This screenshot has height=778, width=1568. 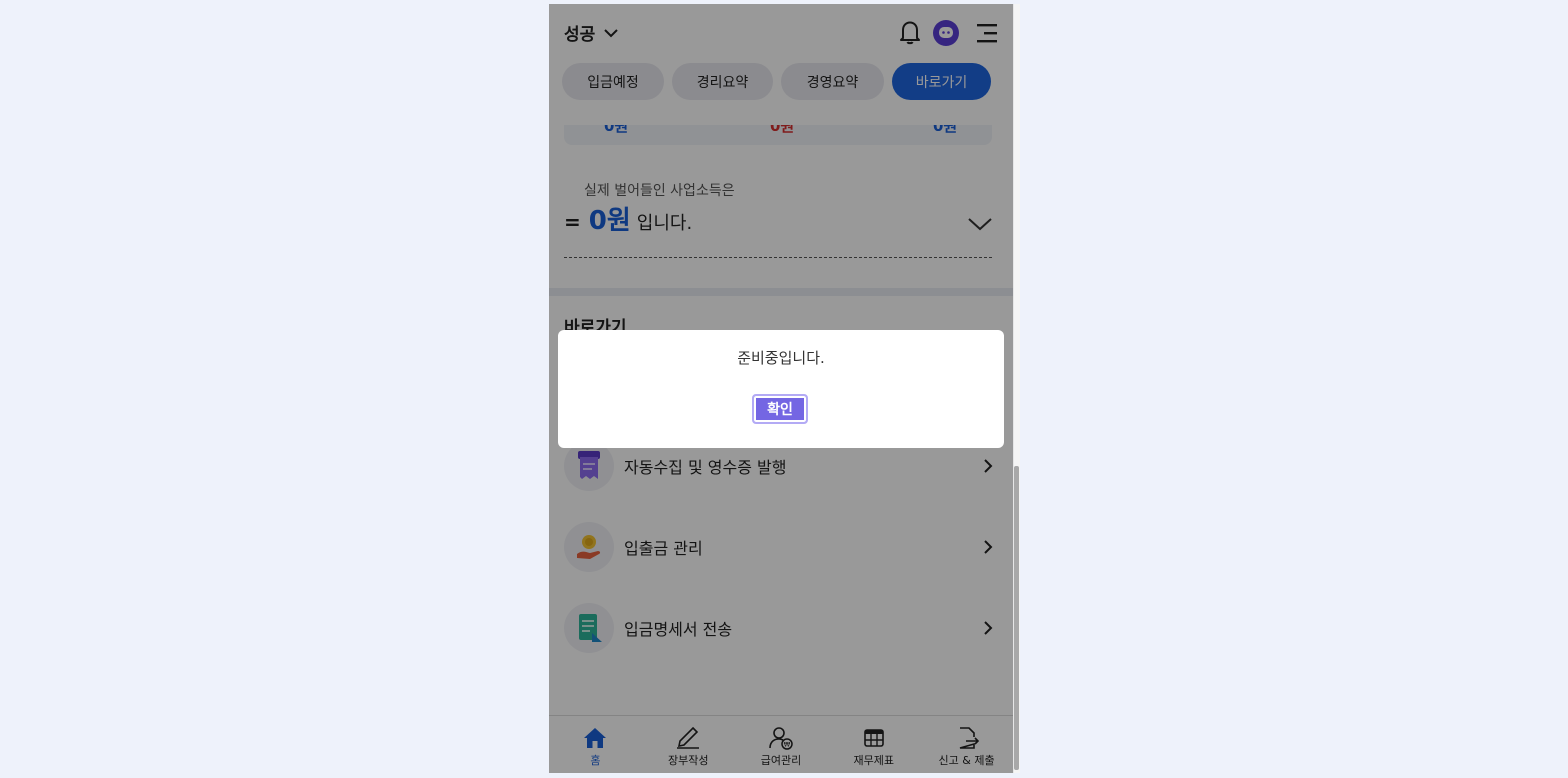 What do you see at coordinates (780, 409) in the screenshot?
I see `confirm-button: 확인` at bounding box center [780, 409].